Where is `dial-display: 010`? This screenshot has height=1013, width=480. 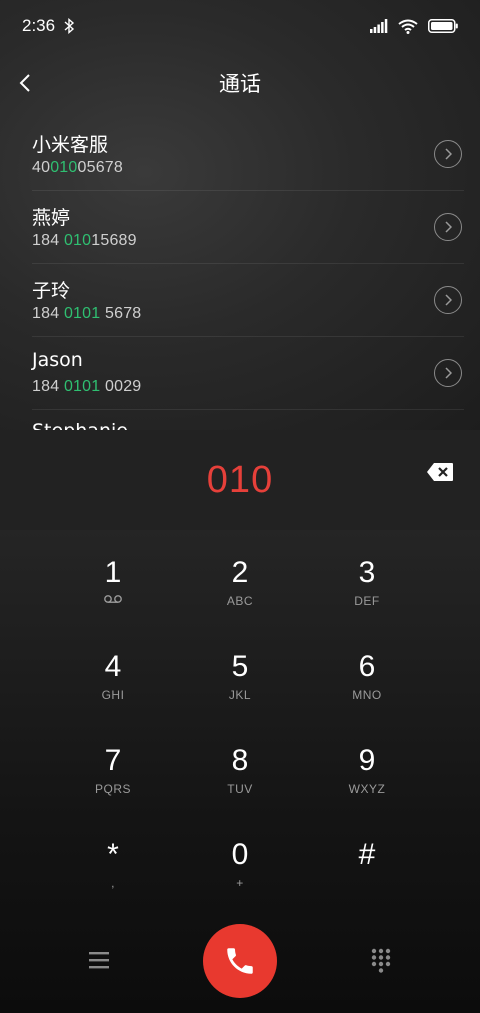 dial-display: 010 is located at coordinates (240, 480).